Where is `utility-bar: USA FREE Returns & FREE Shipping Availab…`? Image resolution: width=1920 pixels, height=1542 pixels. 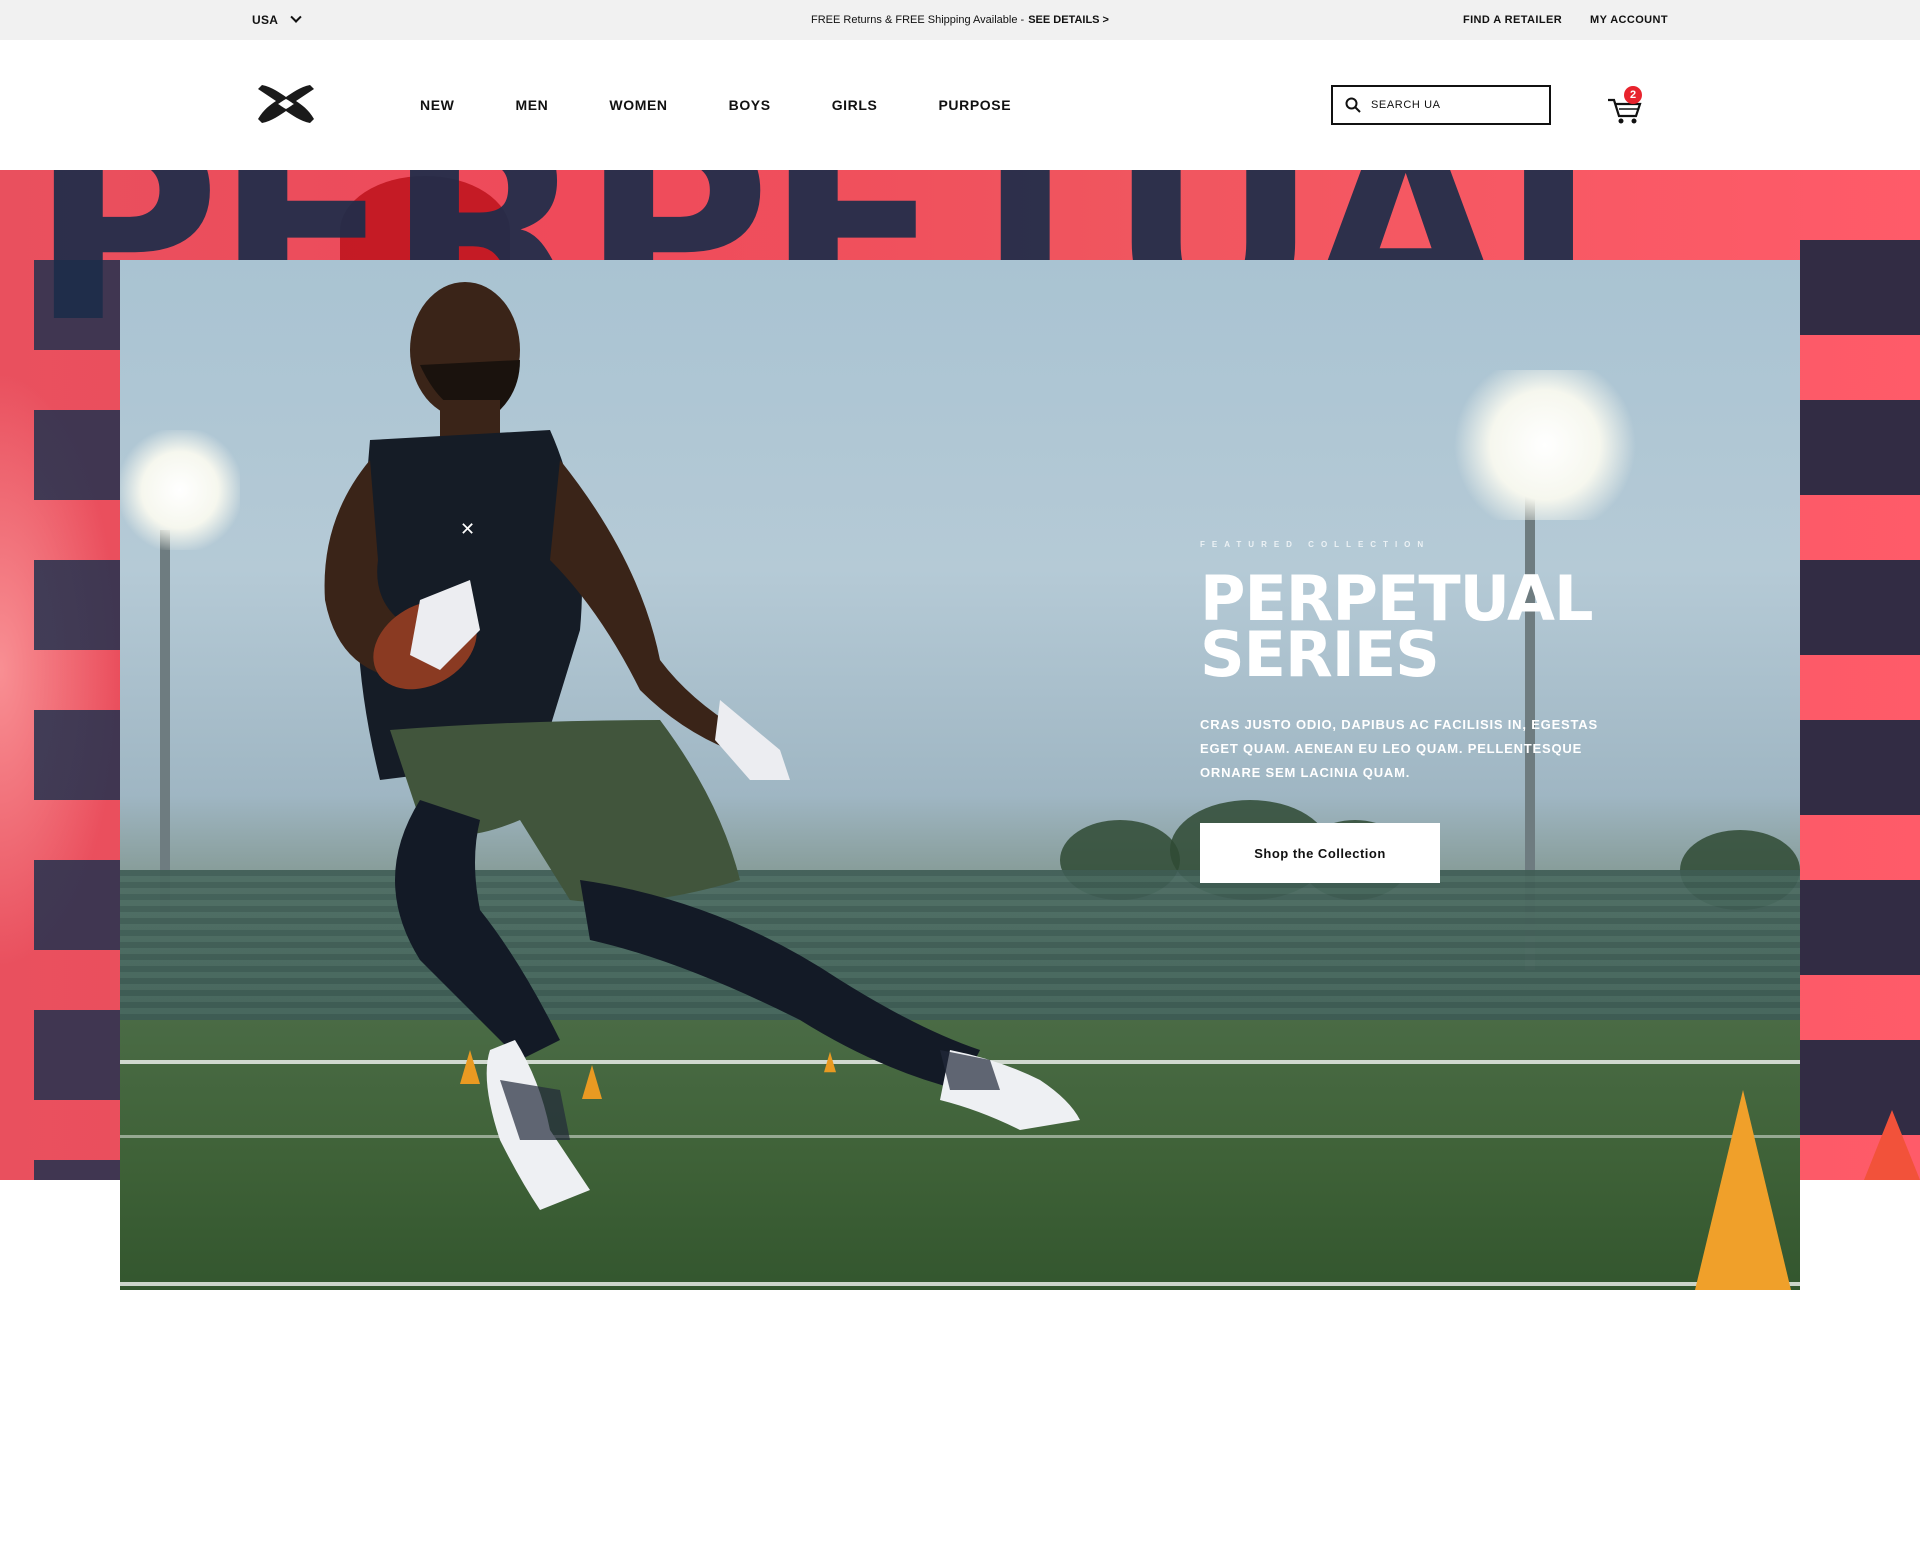 utility-bar: USA FREE Returns & FREE Shipping Availab… is located at coordinates (960, 20).